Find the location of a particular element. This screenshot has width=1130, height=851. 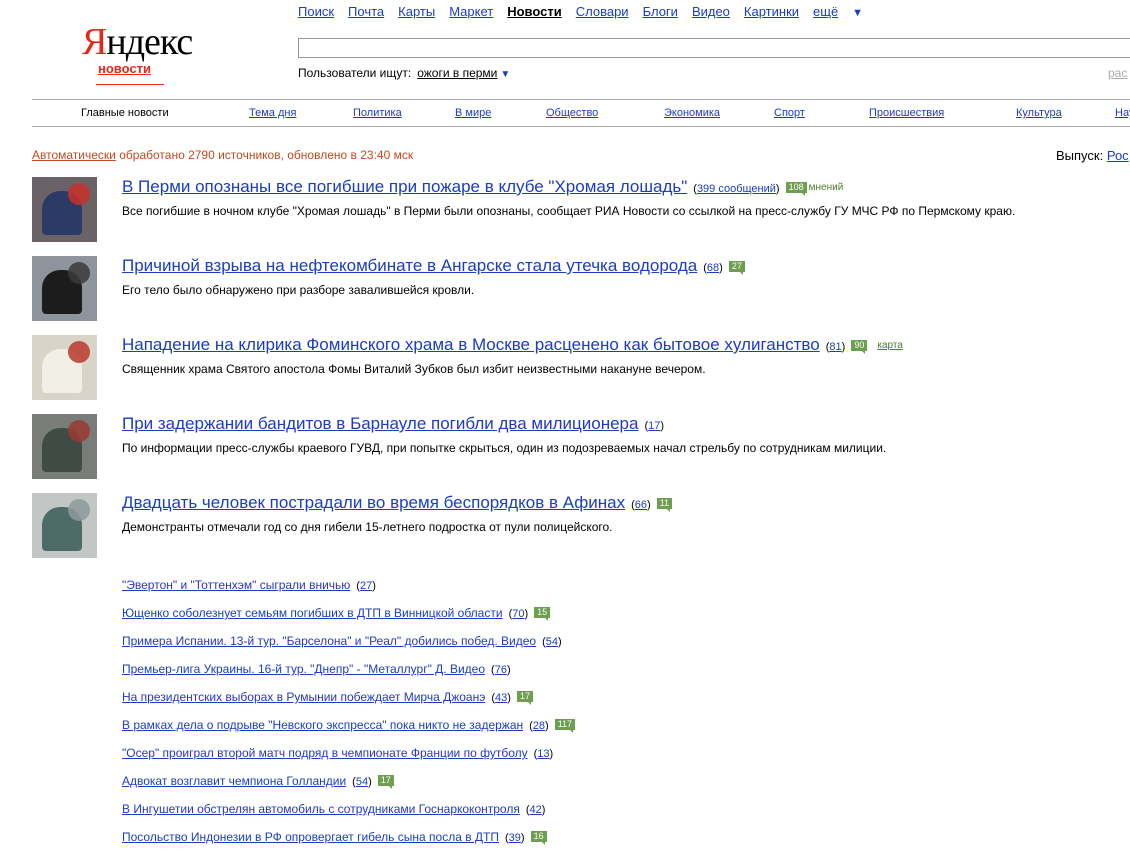

service-link: Почта is located at coordinates (366, 11).